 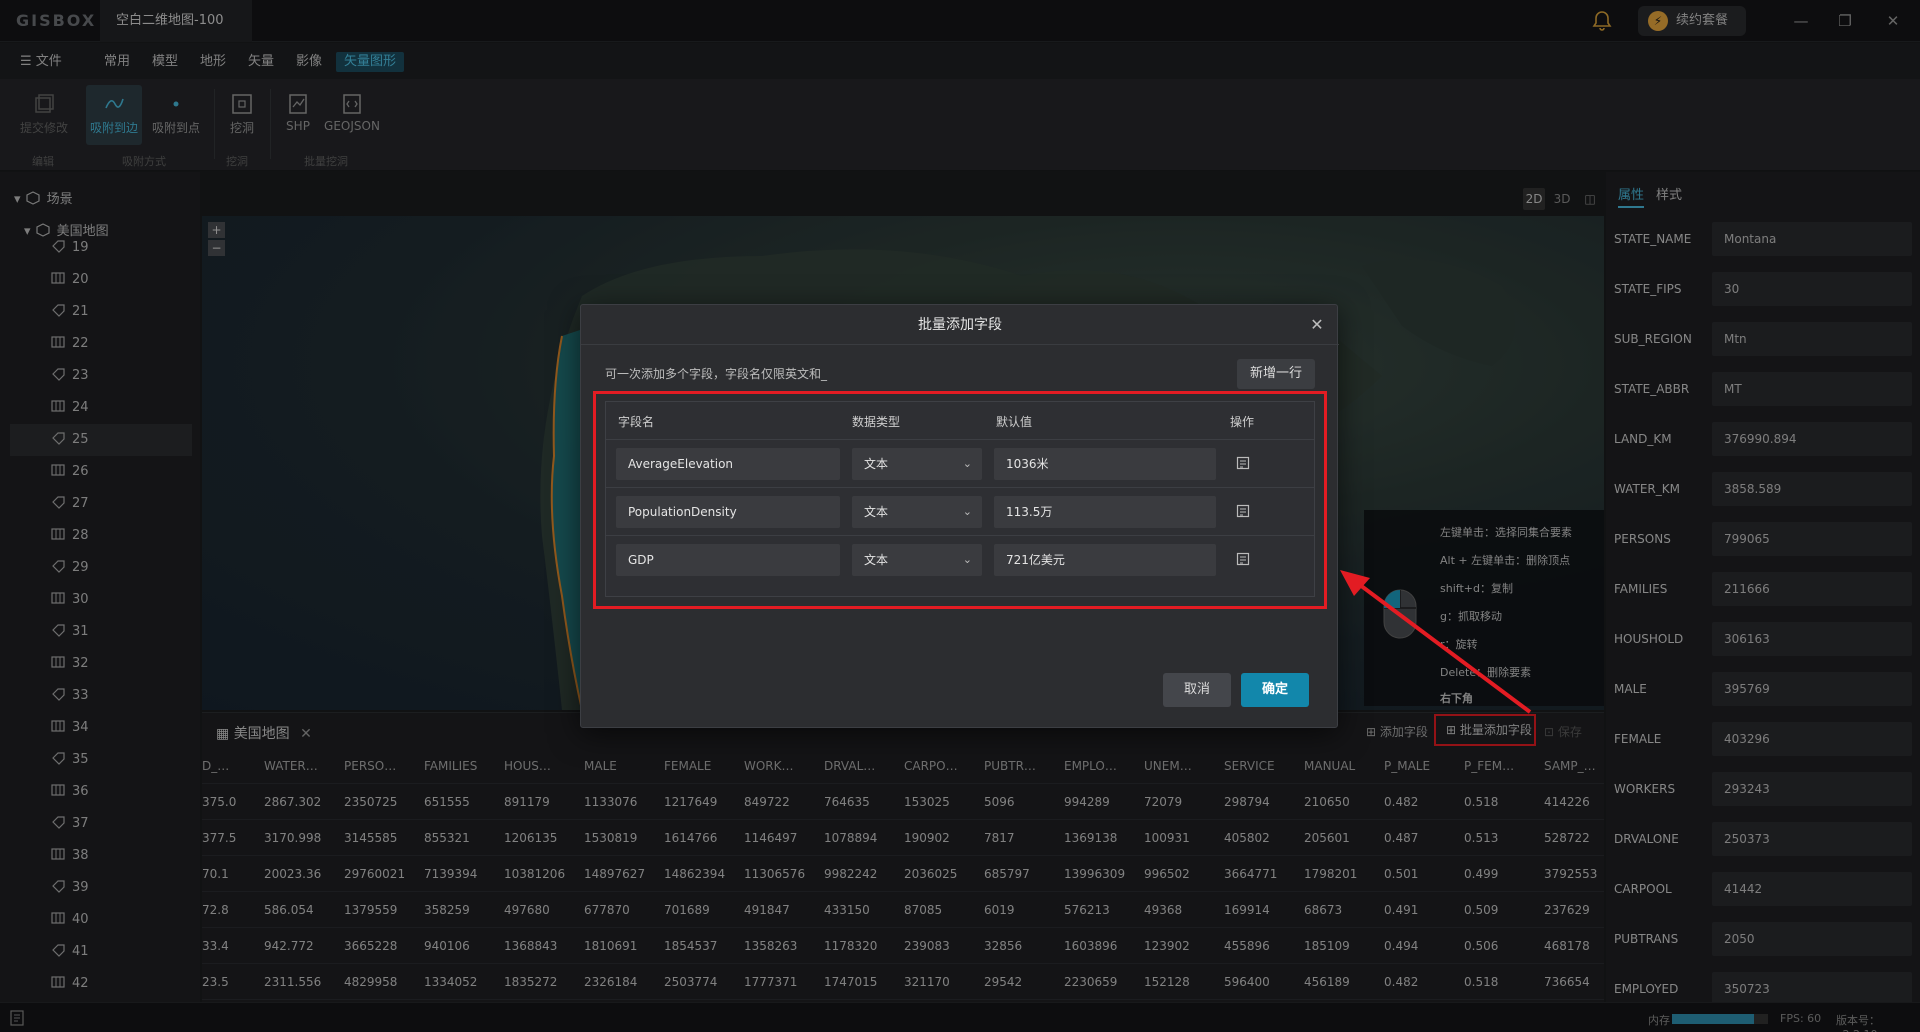 I want to click on field-name-input: AverageElevation, so click(x=728, y=464).